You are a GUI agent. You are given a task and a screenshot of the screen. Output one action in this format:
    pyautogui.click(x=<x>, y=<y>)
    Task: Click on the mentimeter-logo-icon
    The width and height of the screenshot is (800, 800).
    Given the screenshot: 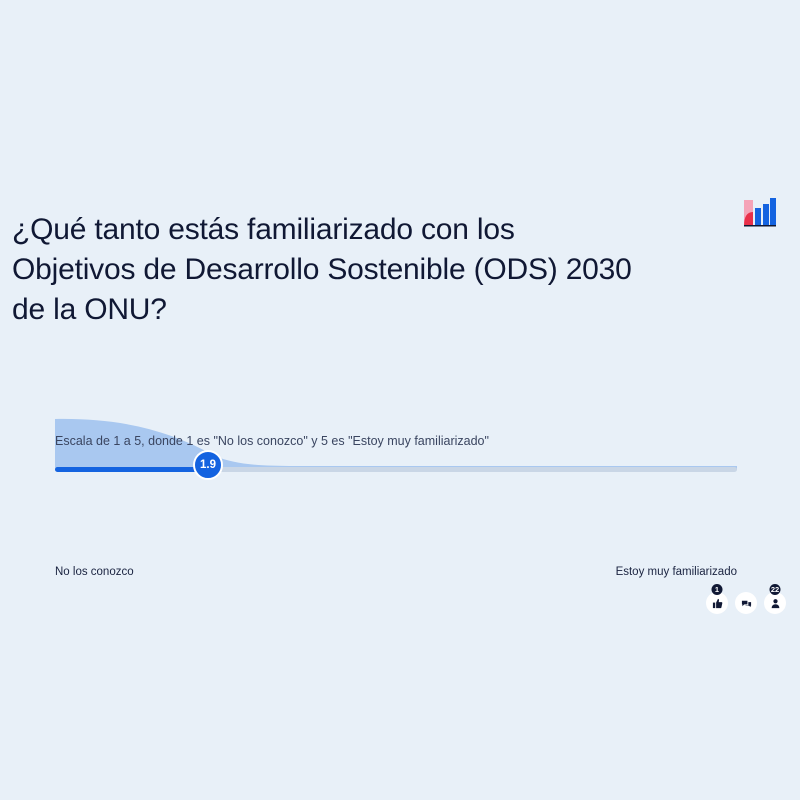 What is the action you would take?
    pyautogui.click(x=760, y=212)
    